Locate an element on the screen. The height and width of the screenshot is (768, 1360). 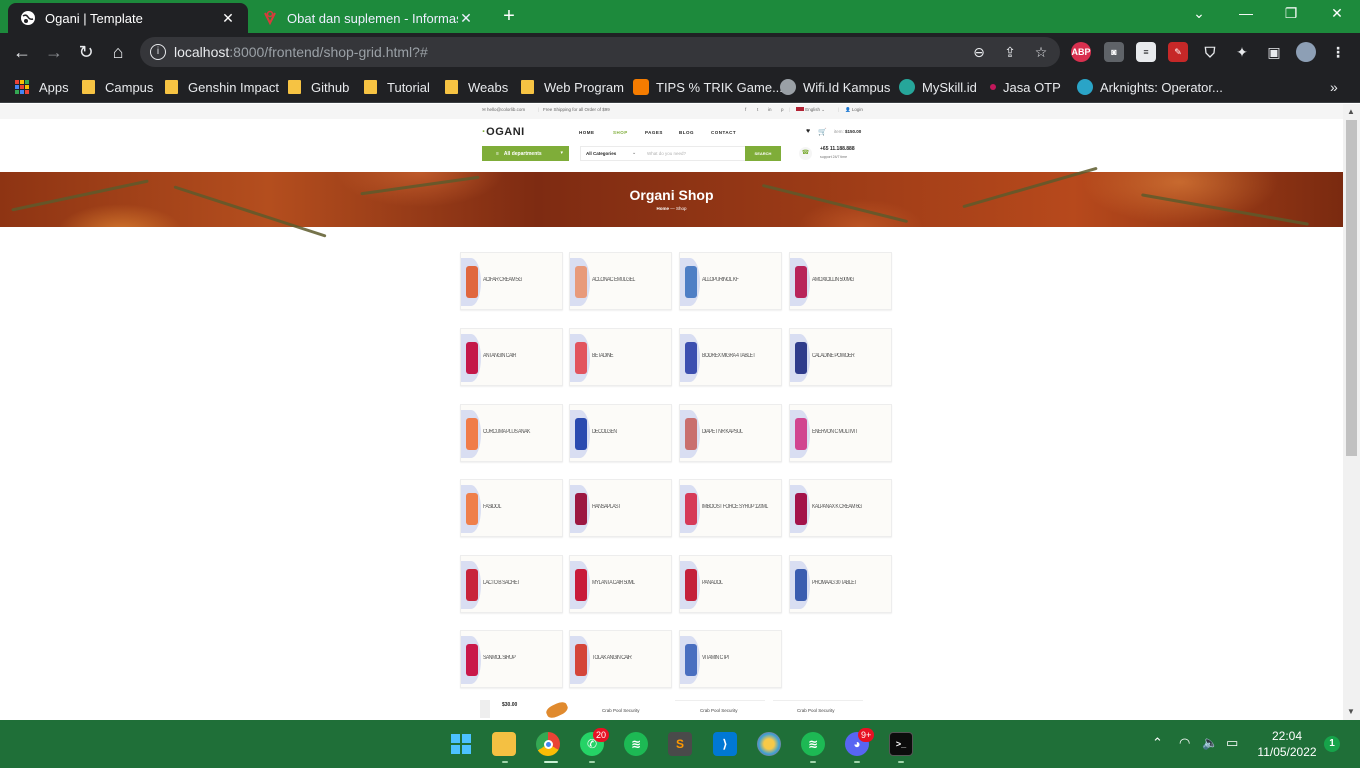
bookmark-jasa-otp: Jasa OTP is located at coordinates (1025, 87).